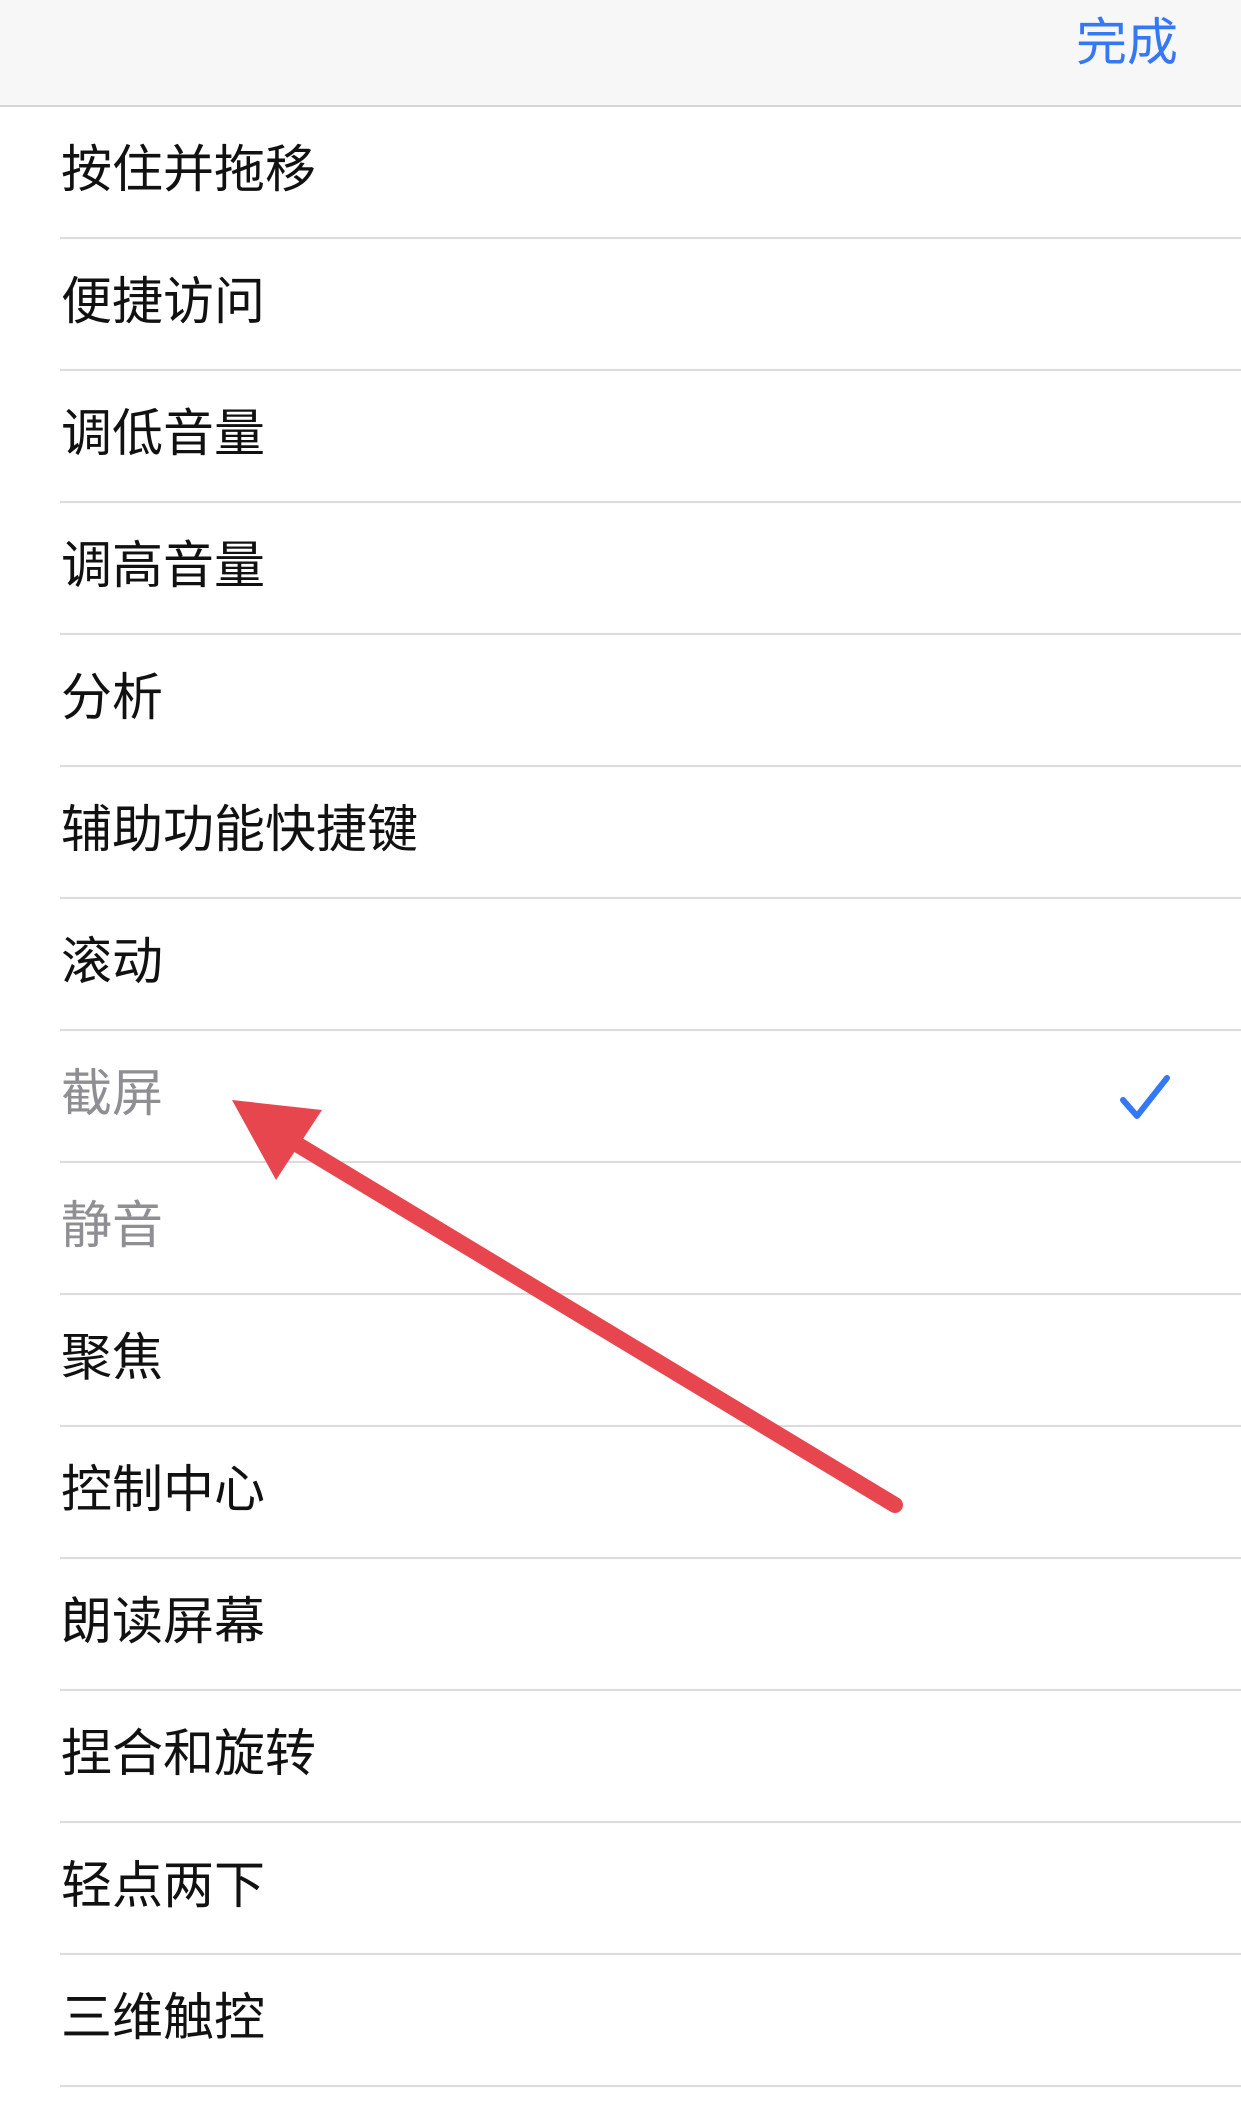 The height and width of the screenshot is (2124, 1241). Describe the element at coordinates (620, 569) in the screenshot. I see `list-item-volume-up: 调高音量` at that location.